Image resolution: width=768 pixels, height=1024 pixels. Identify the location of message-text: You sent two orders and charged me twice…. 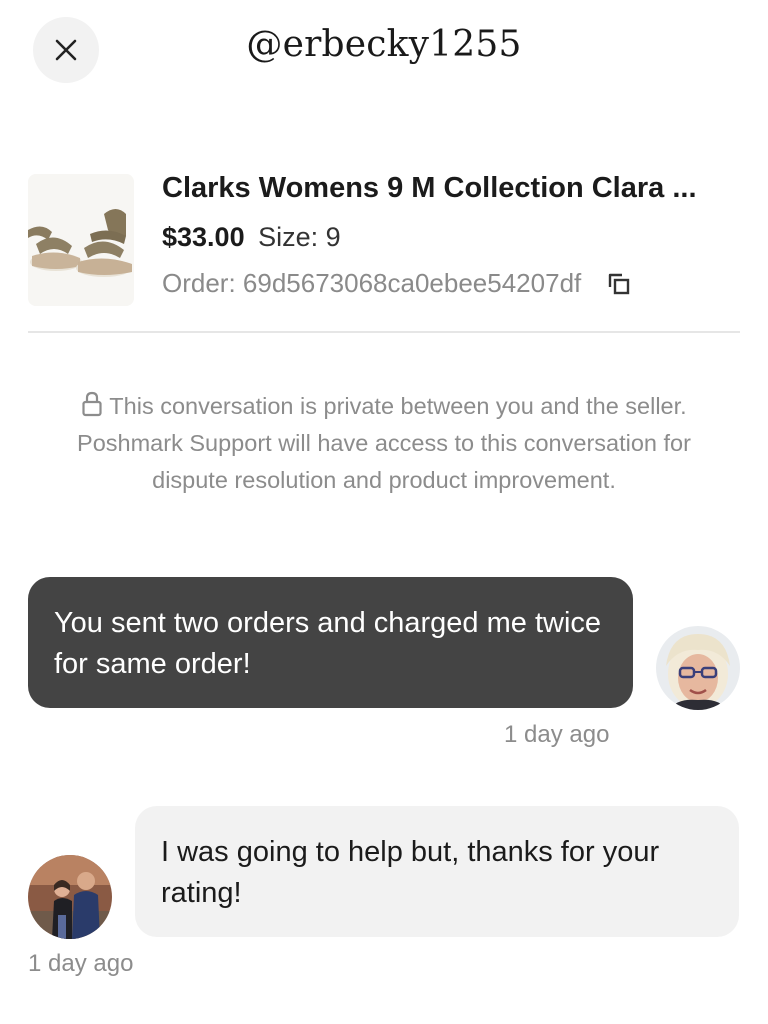
(328, 643).